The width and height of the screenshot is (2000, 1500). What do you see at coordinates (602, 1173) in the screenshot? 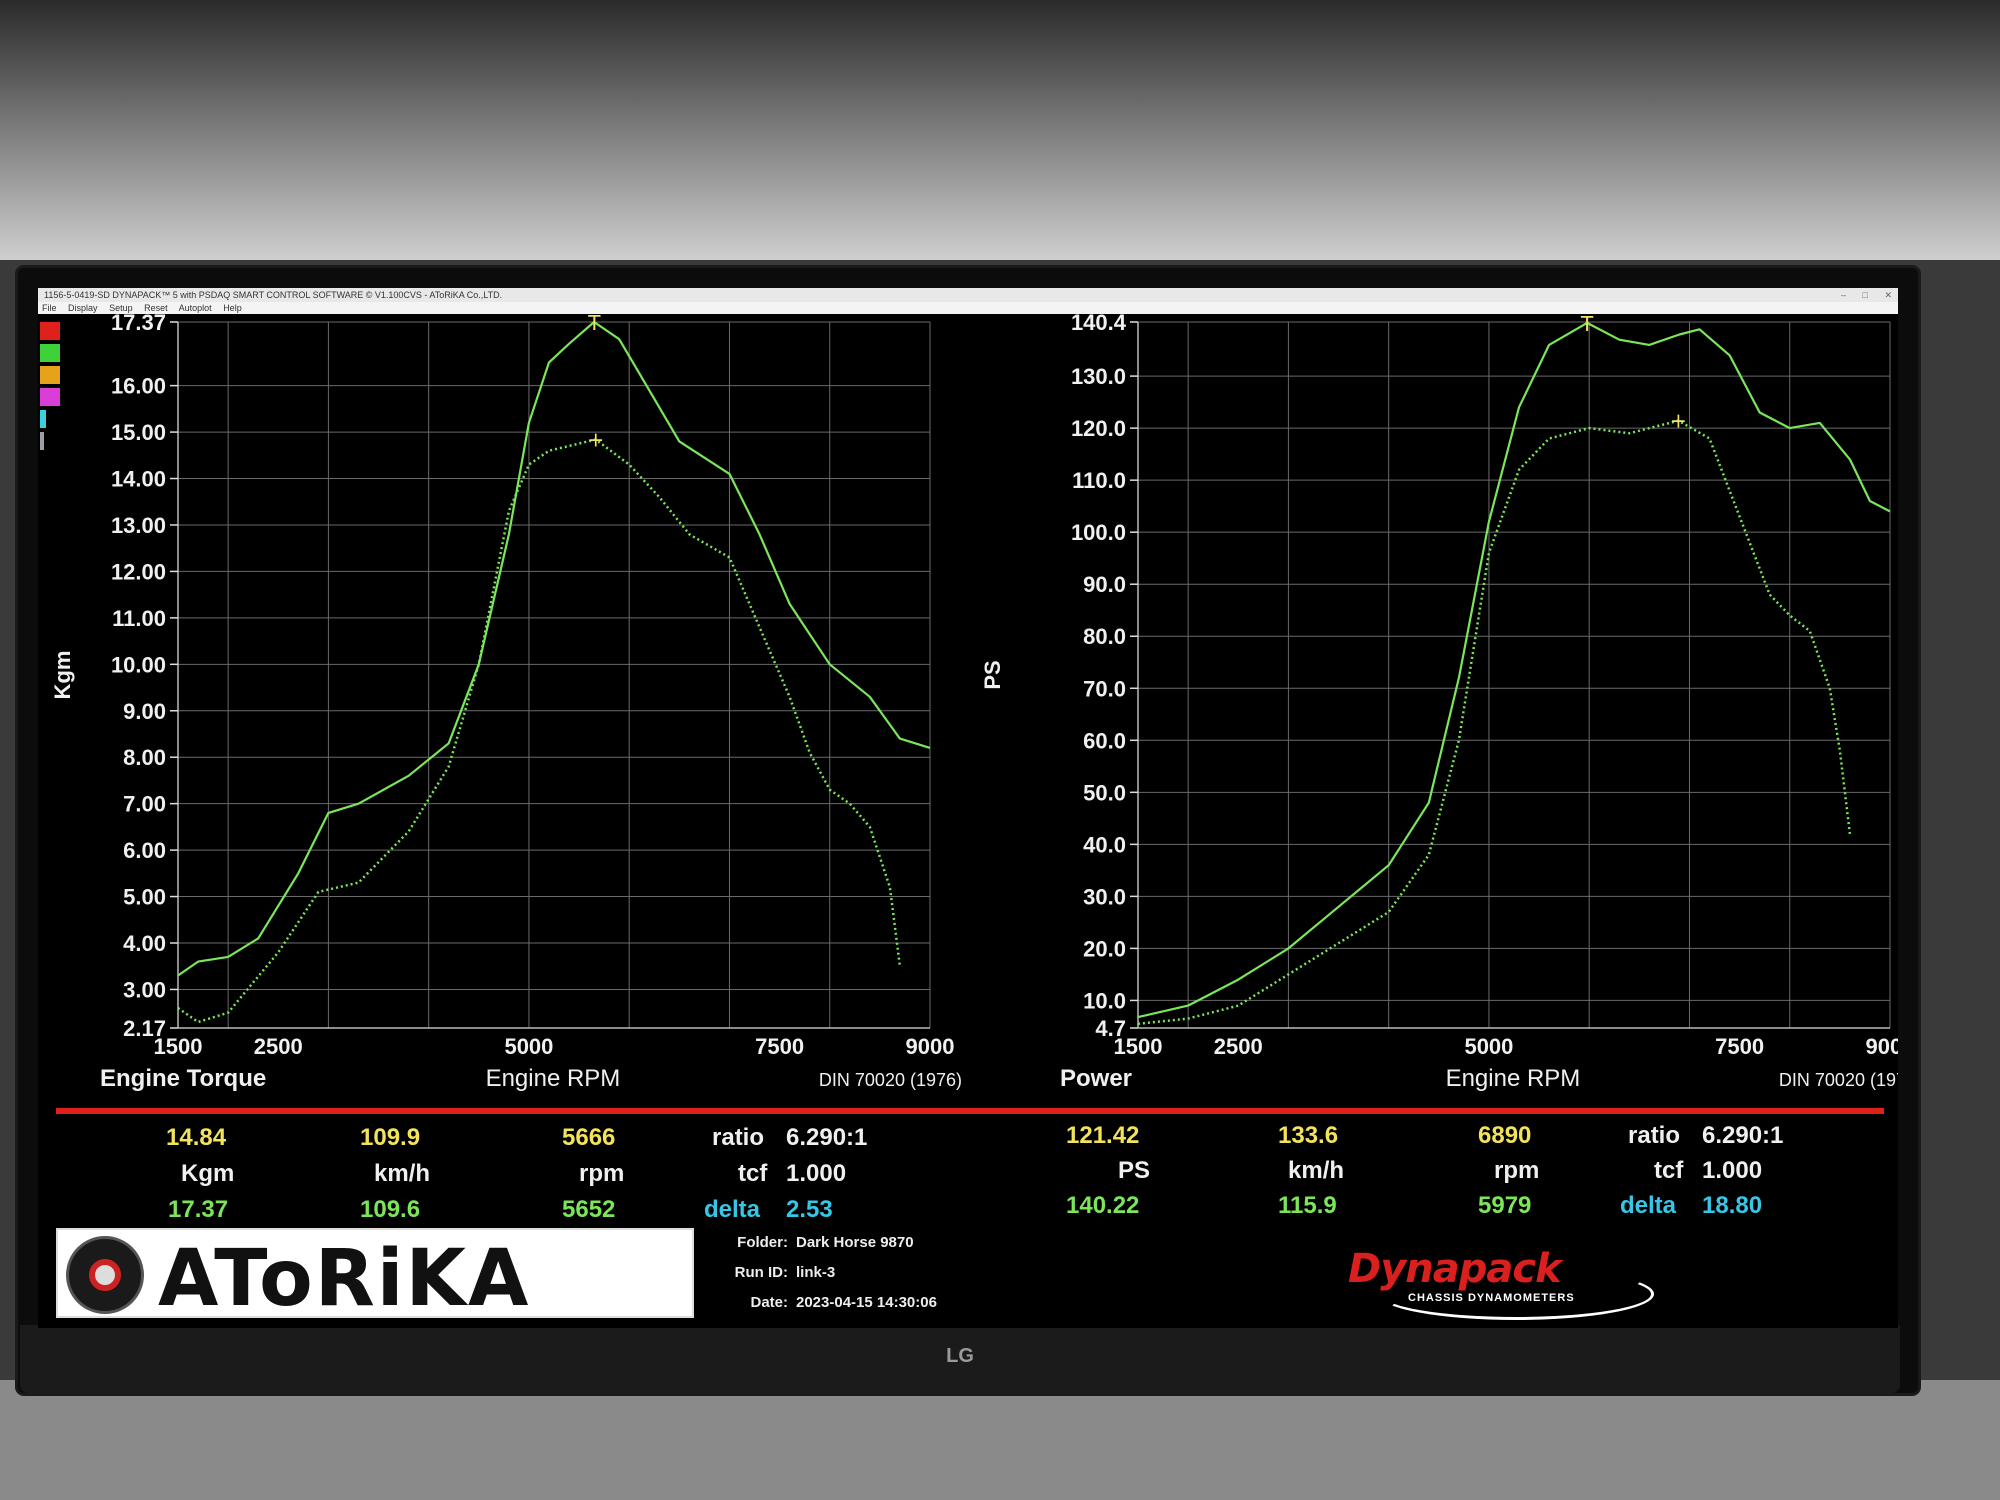
I see `torque-rpm-unit: rpm` at bounding box center [602, 1173].